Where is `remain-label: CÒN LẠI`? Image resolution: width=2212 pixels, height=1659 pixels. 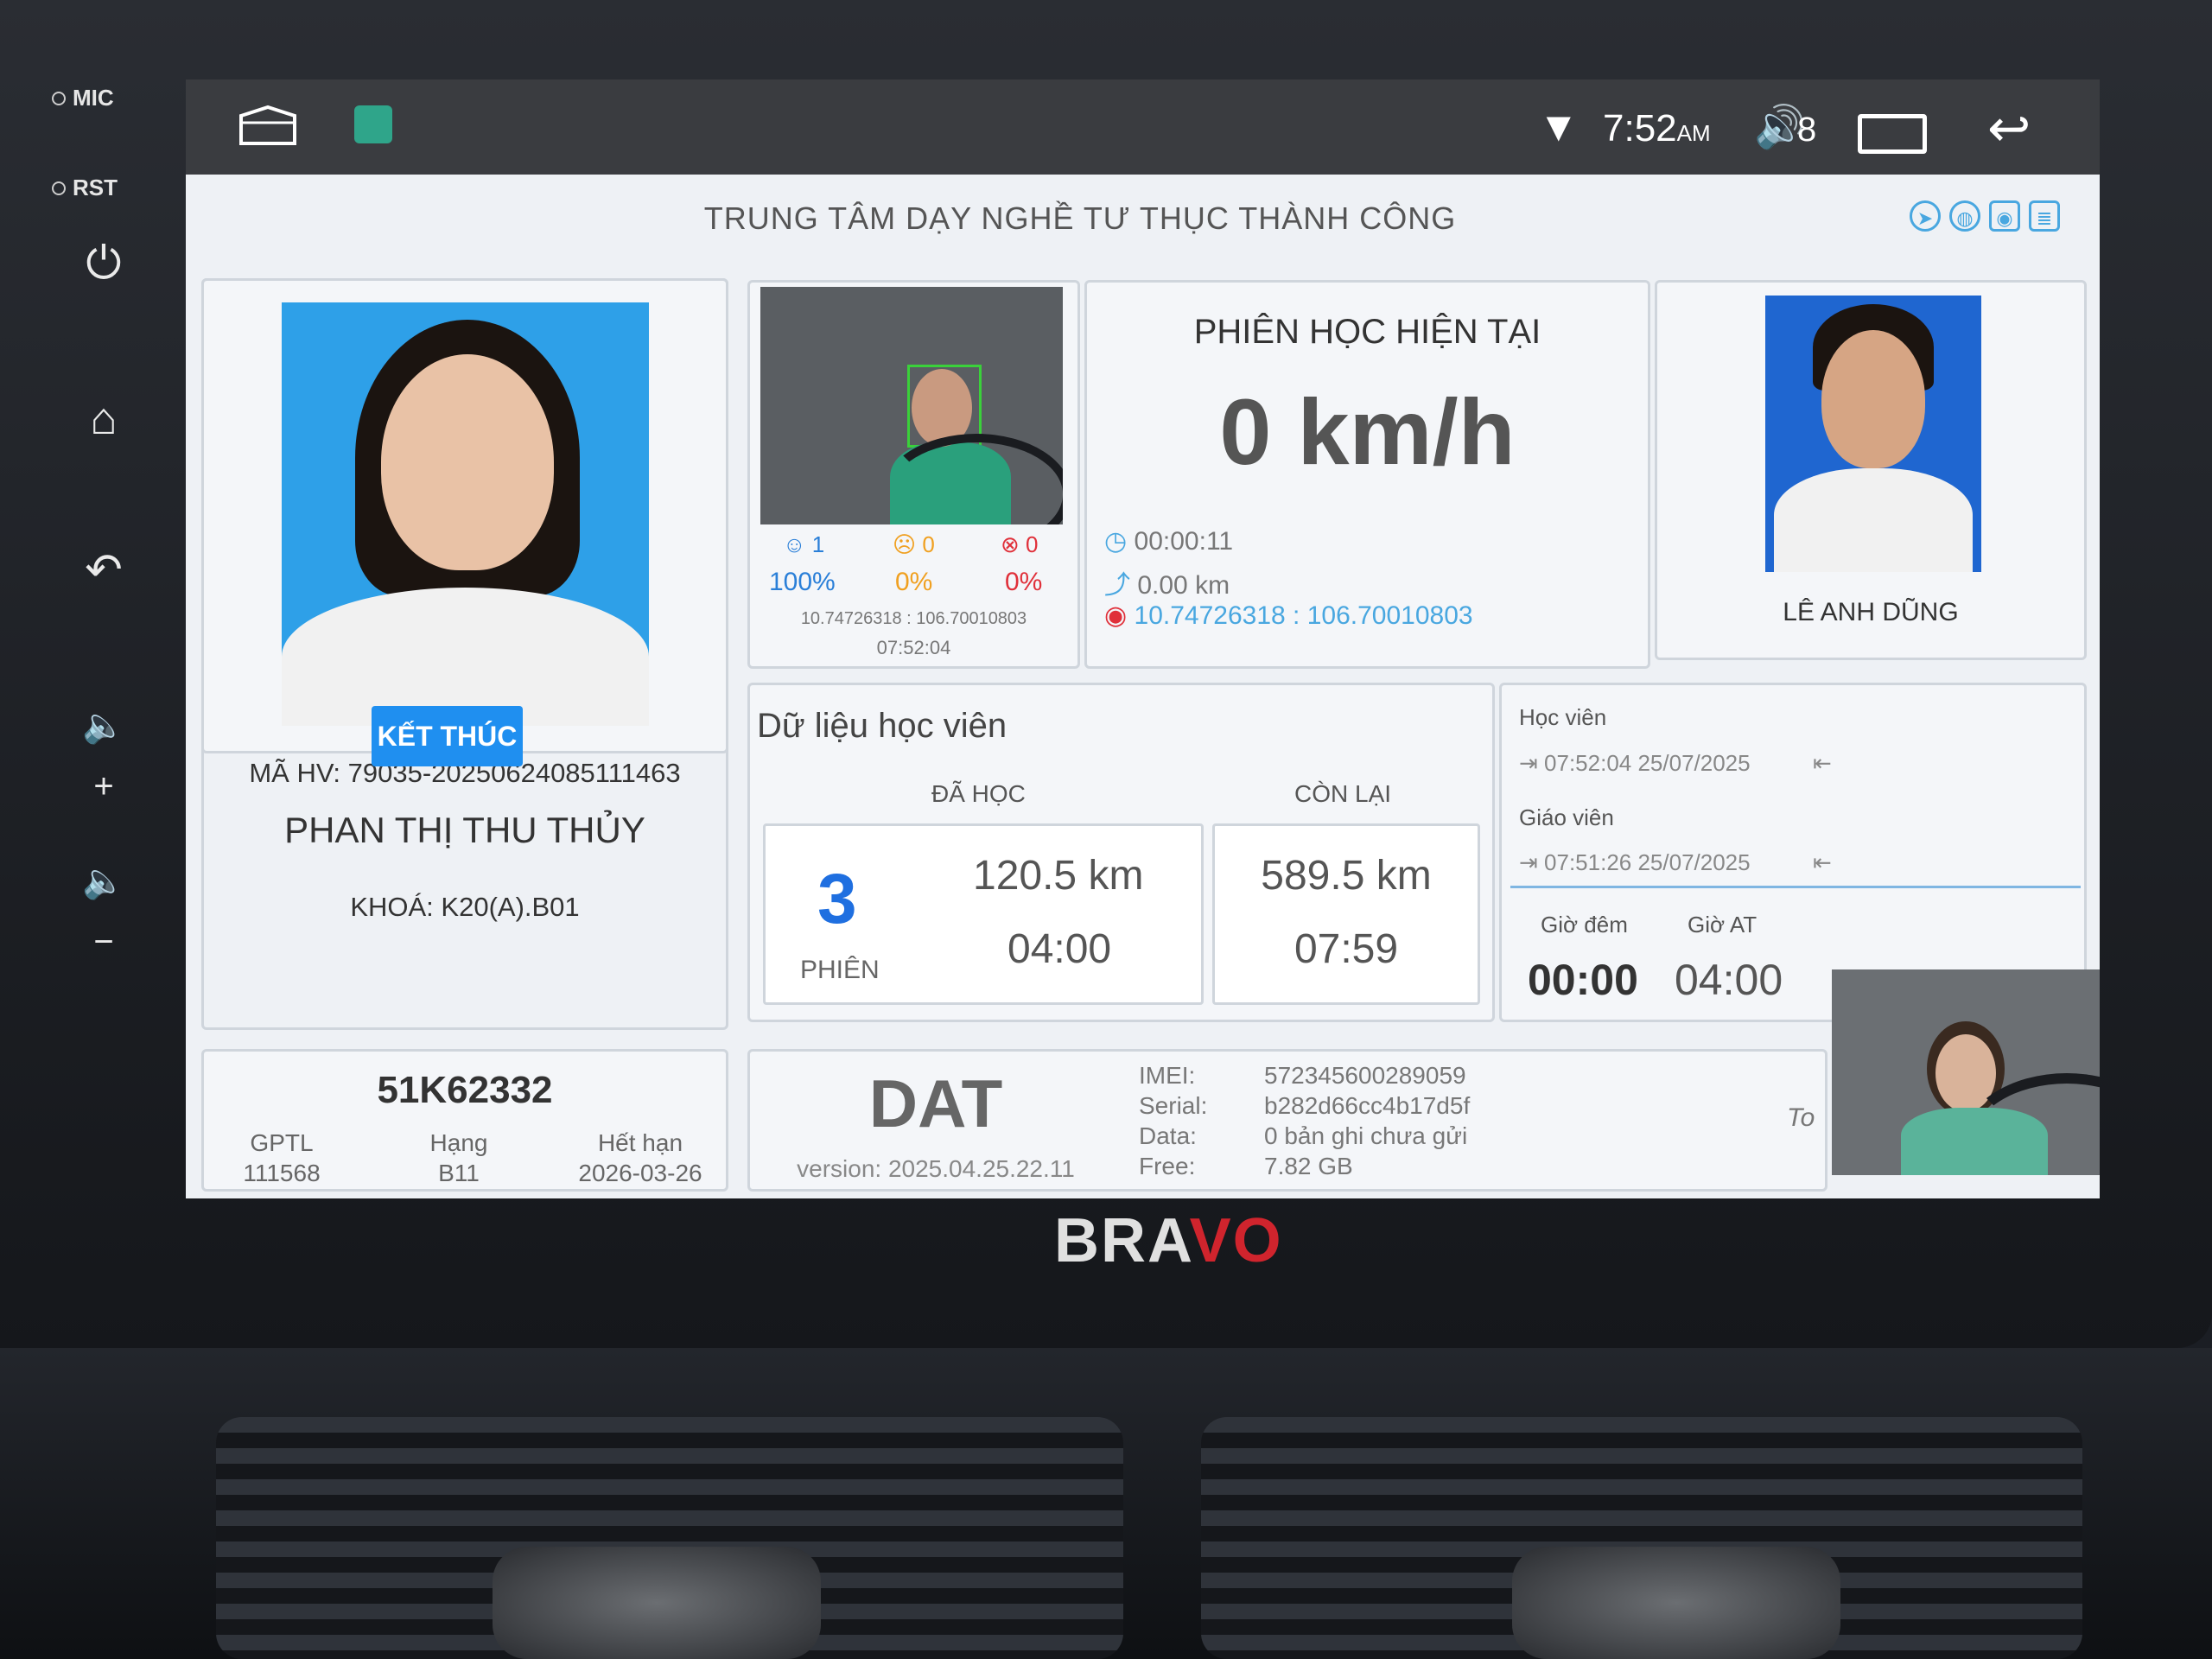 remain-label: CÒN LẠI is located at coordinates (1343, 793).